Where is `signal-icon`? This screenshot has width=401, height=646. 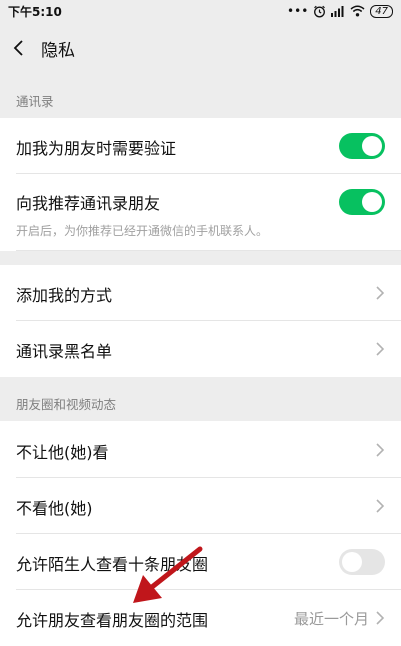 signal-icon is located at coordinates (337, 11).